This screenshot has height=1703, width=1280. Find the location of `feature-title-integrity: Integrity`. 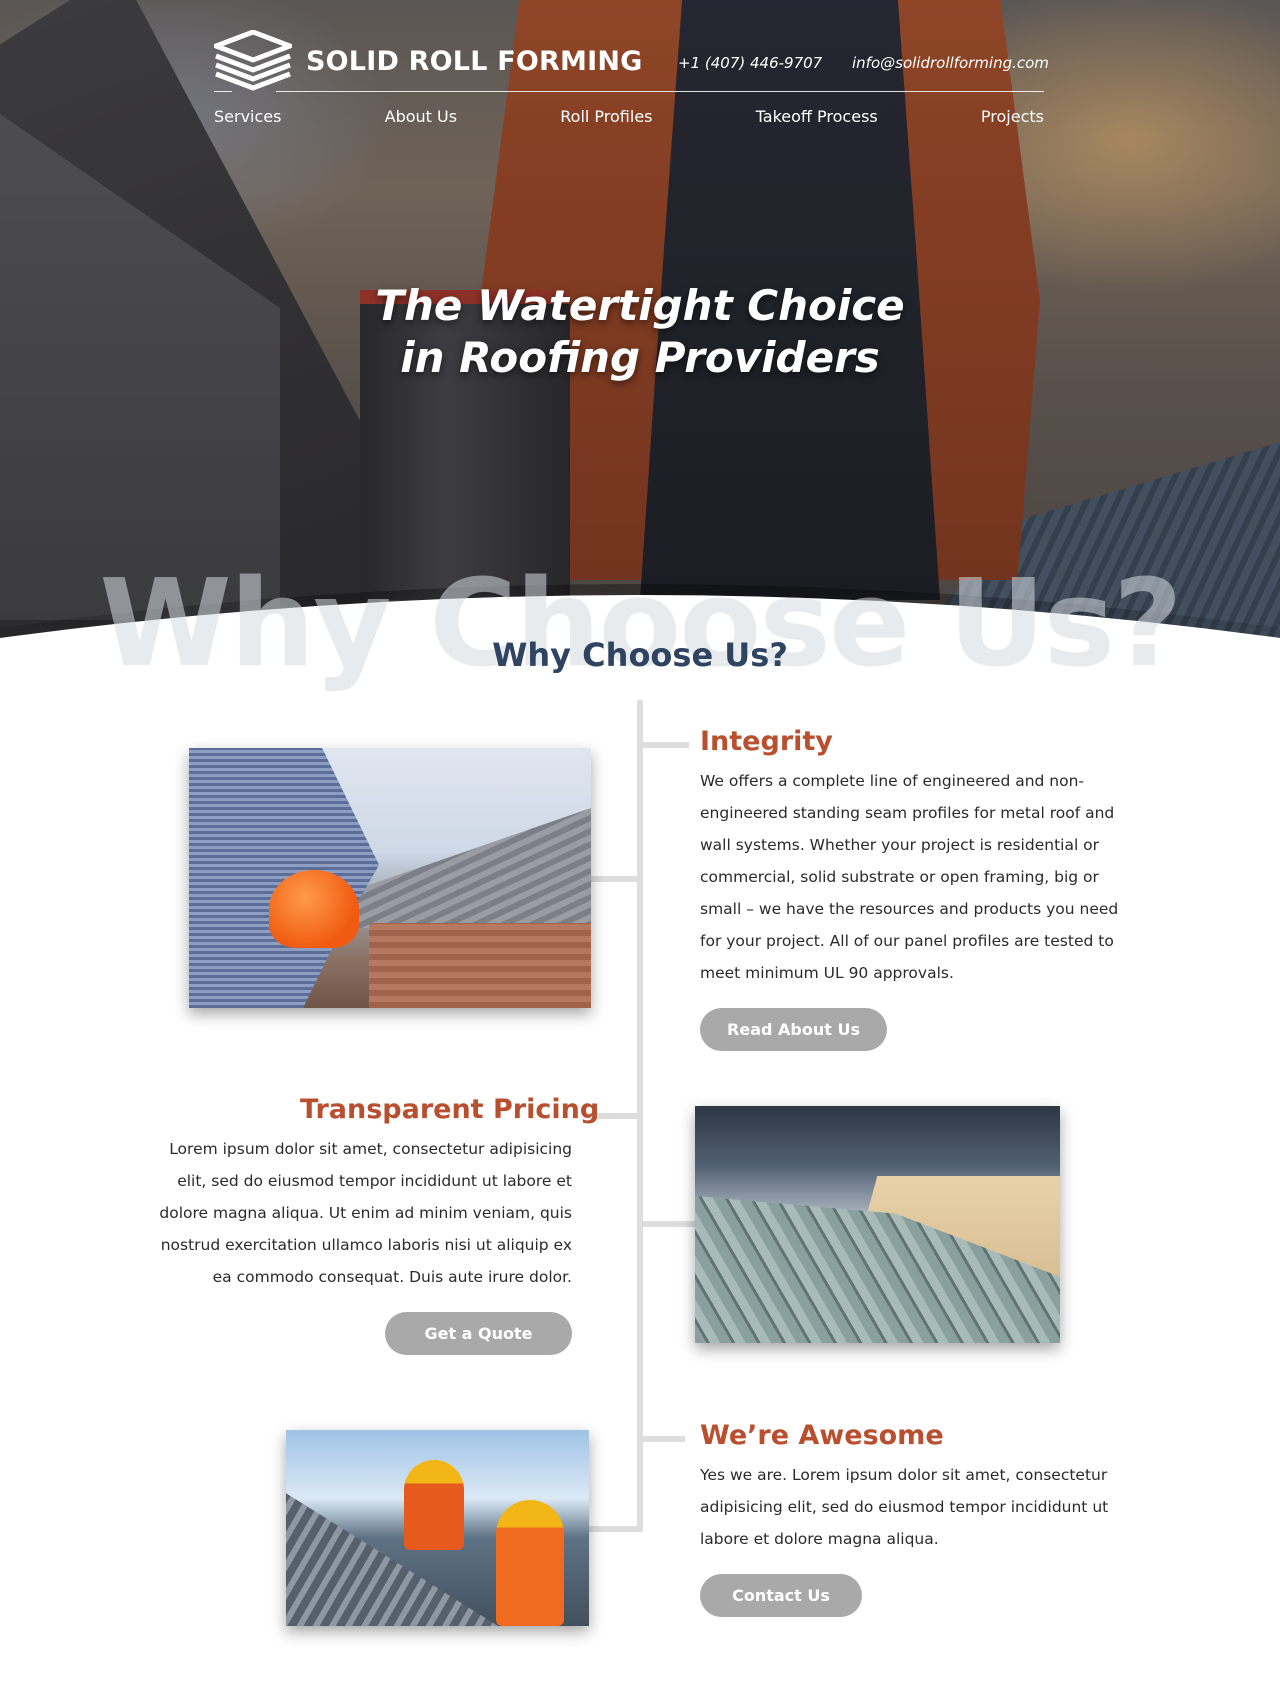

feature-title-integrity: Integrity is located at coordinates (766, 741).